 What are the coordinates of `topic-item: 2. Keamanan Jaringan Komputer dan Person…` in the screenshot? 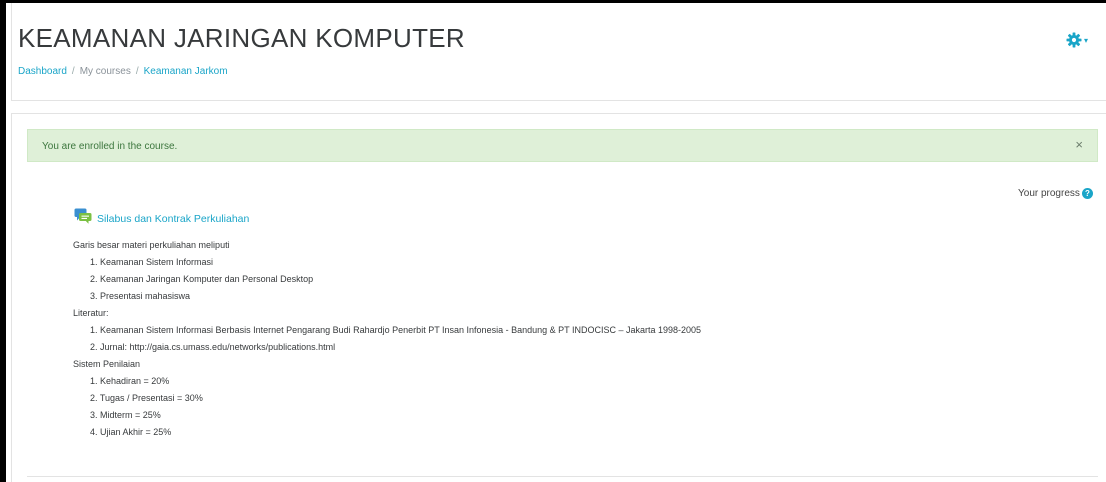 It's located at (202, 279).